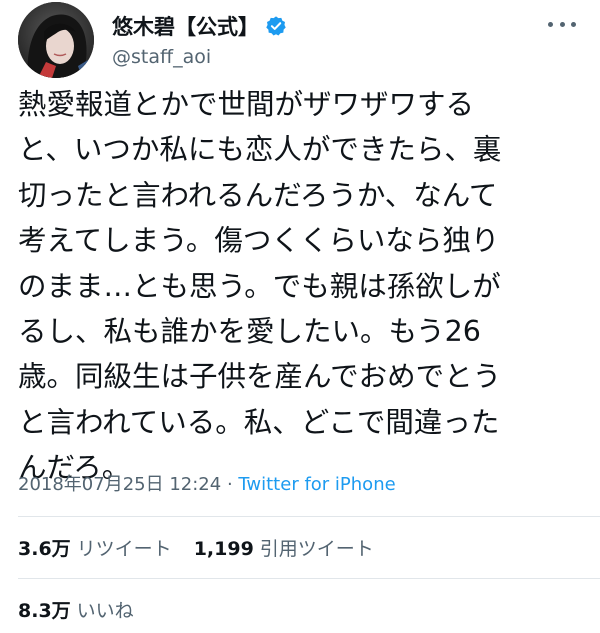 This screenshot has width=600, height=633. What do you see at coordinates (259, 286) in the screenshot?
I see `tweet-line: のまま…とも思う。でも親は孫欲しが` at bounding box center [259, 286].